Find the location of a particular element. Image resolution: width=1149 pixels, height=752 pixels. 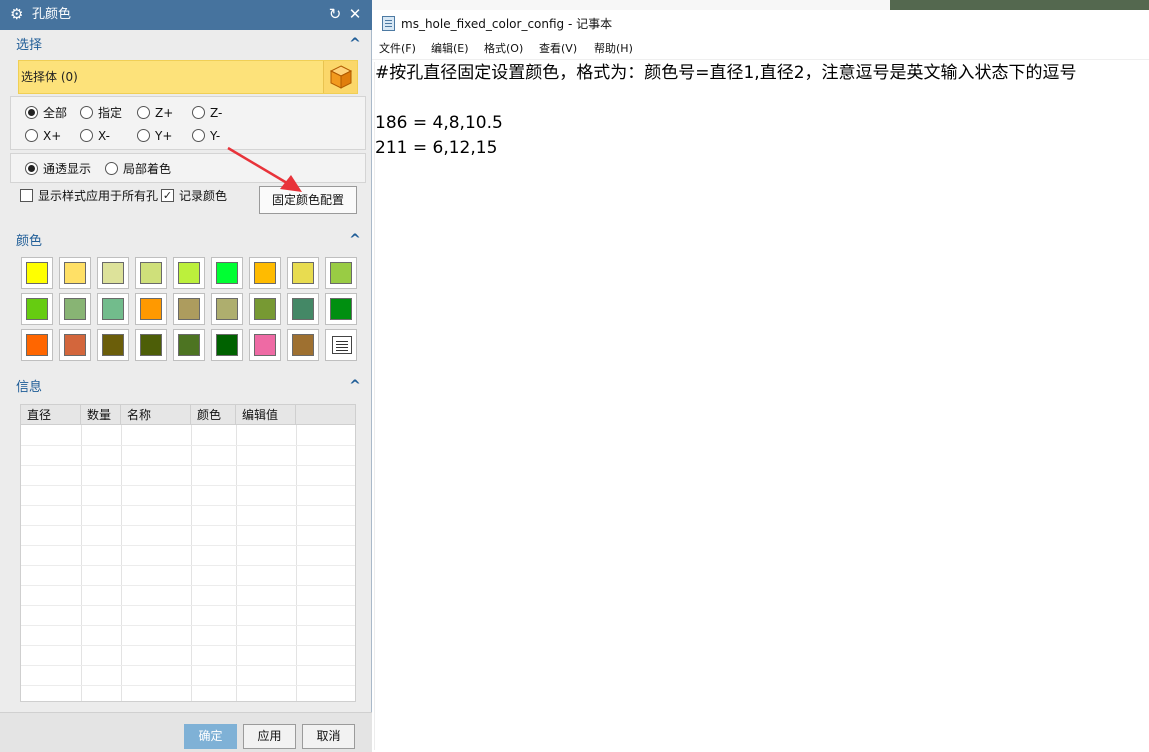

checkbox-label: 显示样式应用于所有孔 is located at coordinates (98, 196).